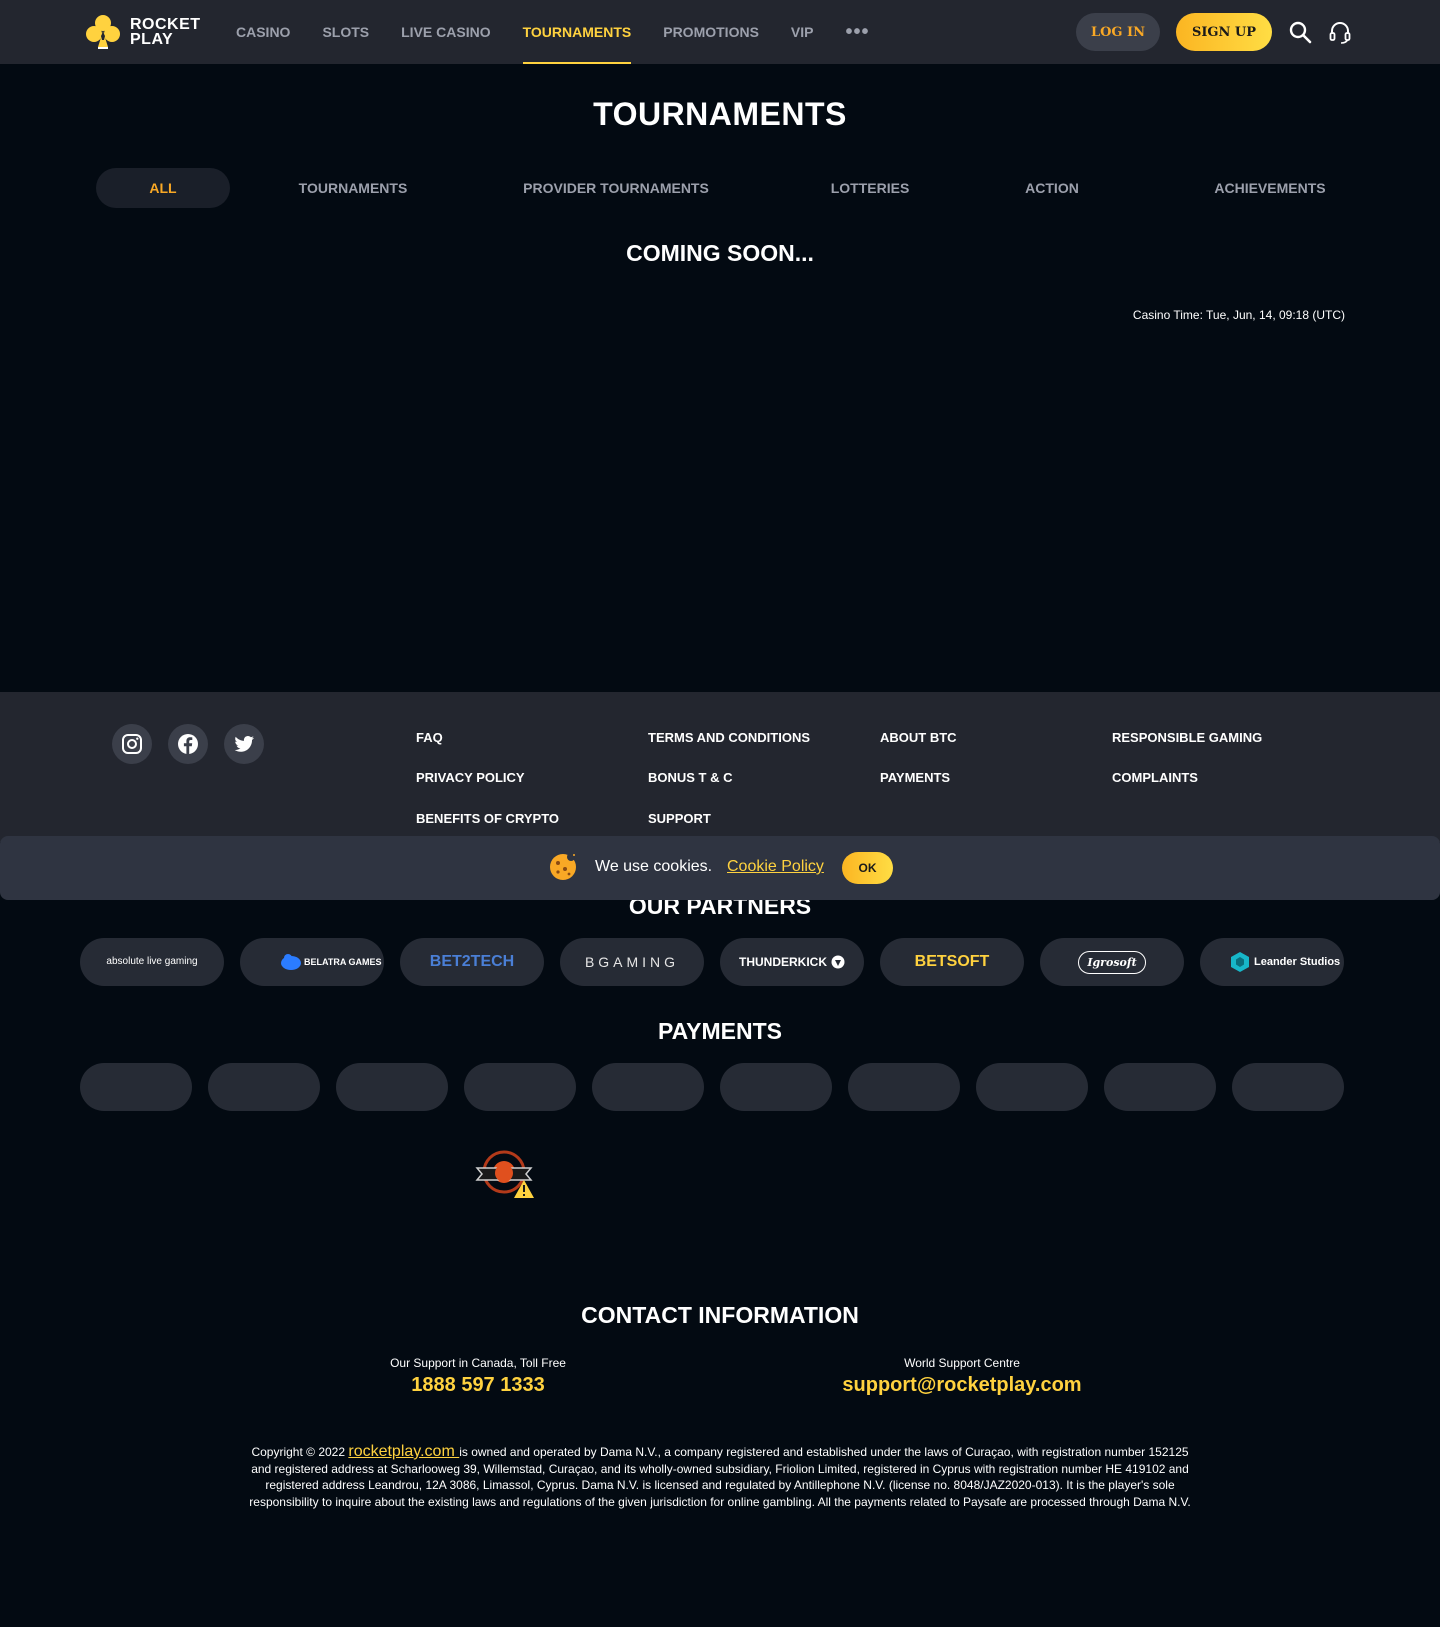  I want to click on nav-vip: VIP, so click(802, 32).